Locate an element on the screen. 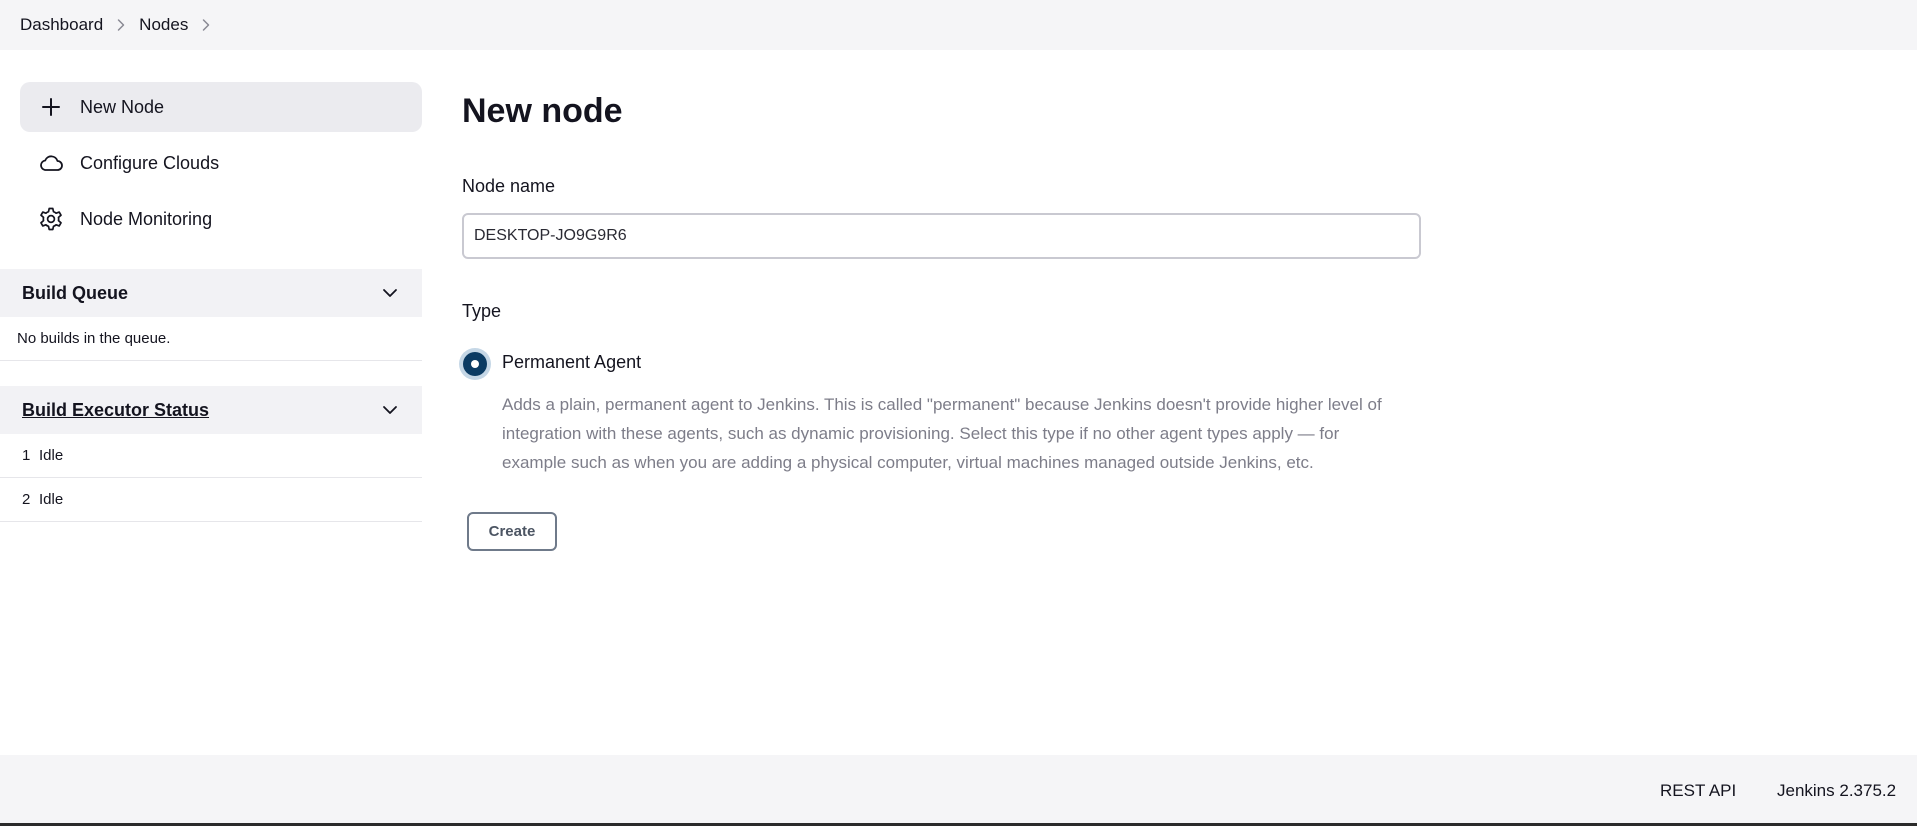 This screenshot has height=826, width=1917. page-title: New node is located at coordinates (542, 111).